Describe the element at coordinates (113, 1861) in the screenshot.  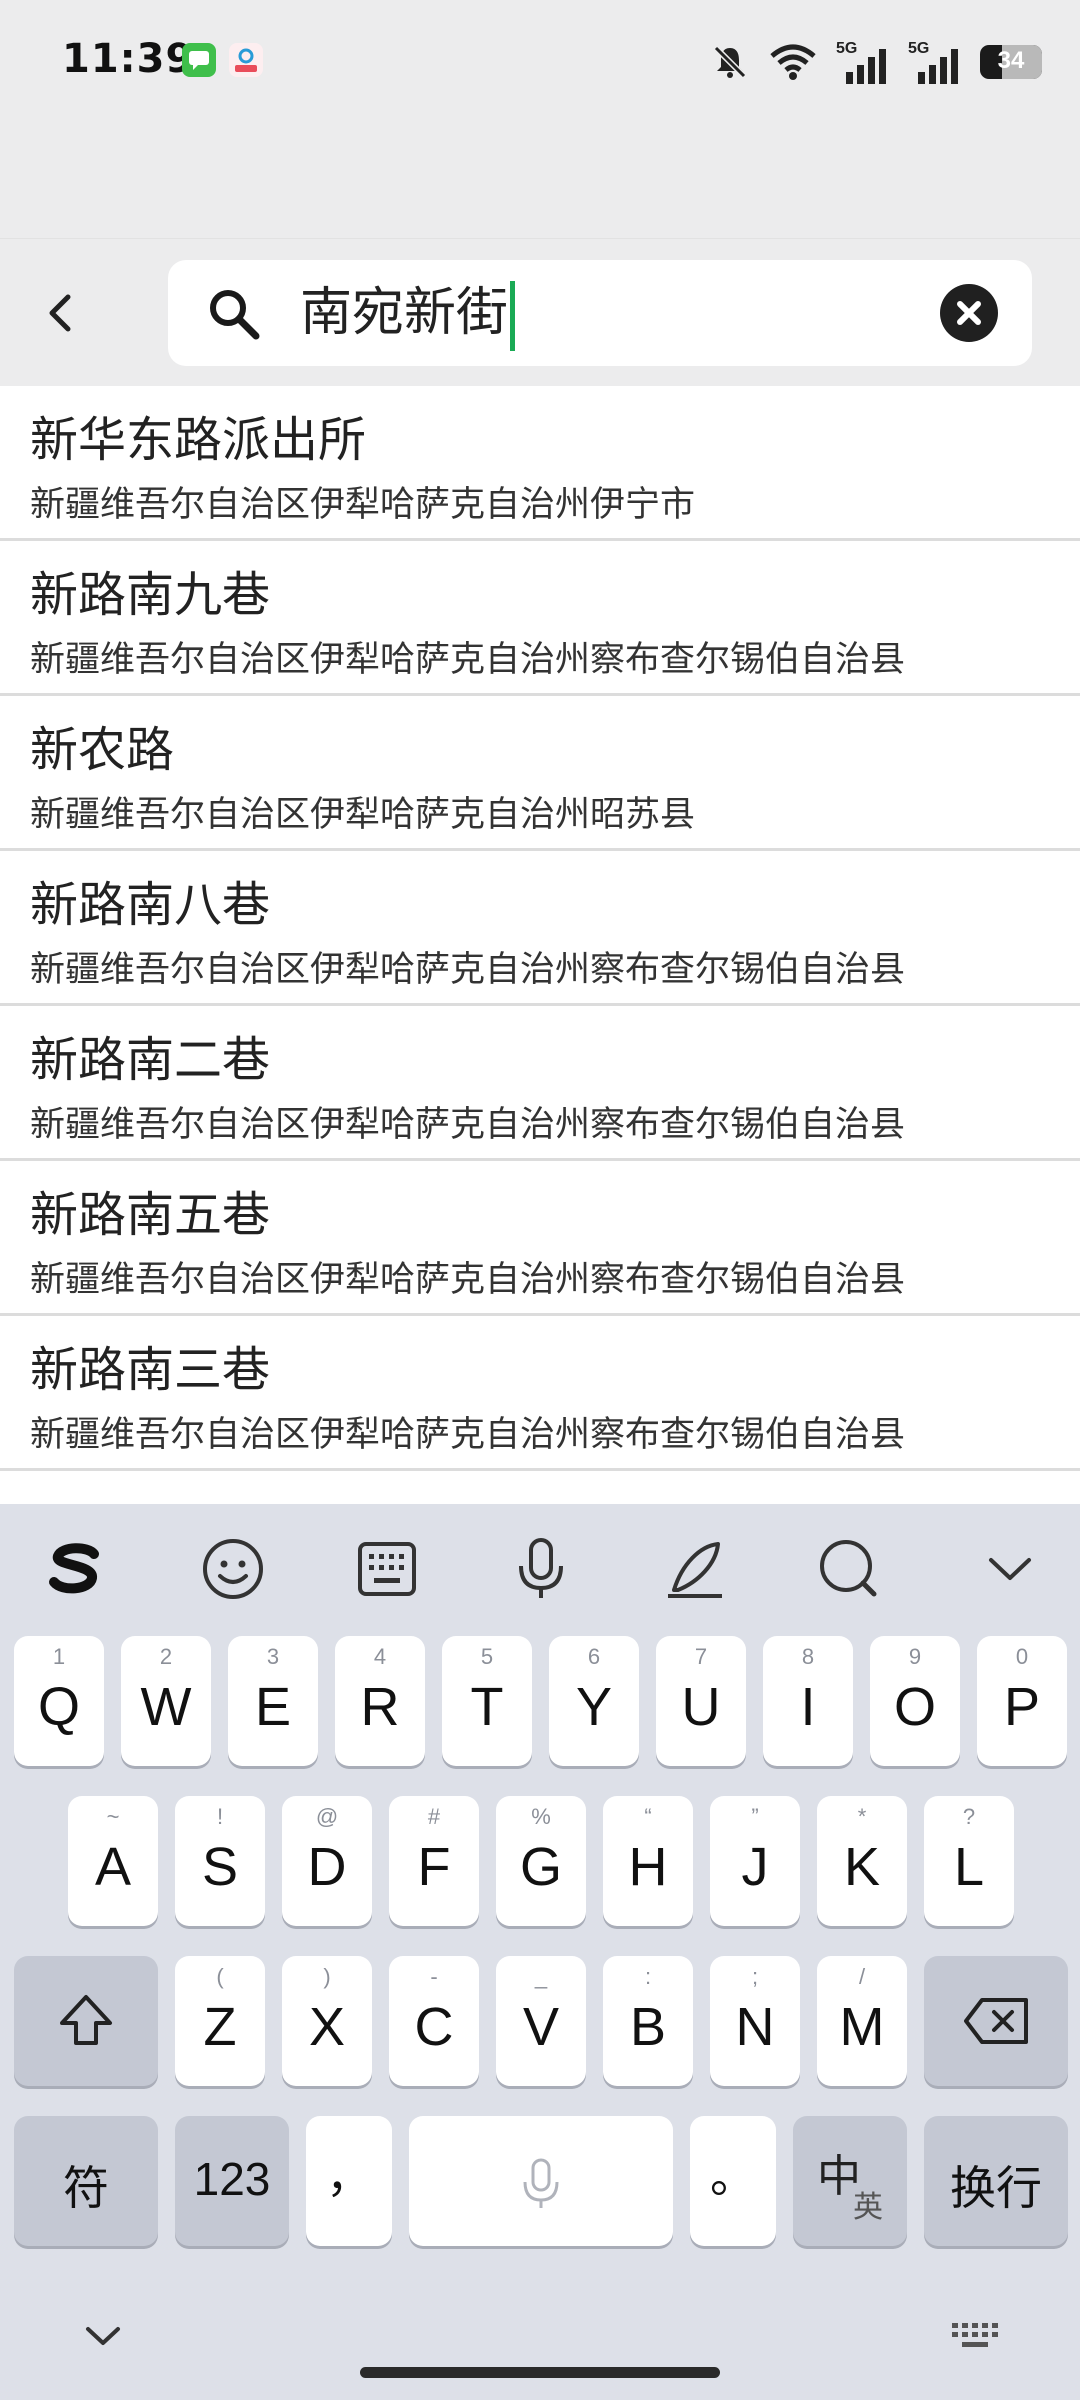
I see `key-a: ~ A` at that location.